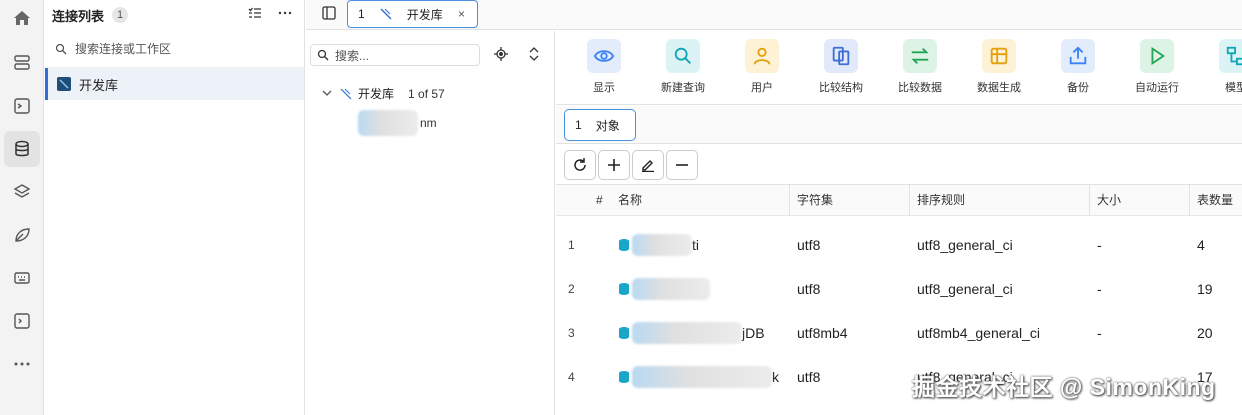 Image resolution: width=1242 pixels, height=415 pixels. Describe the element at coordinates (683, 88) in the screenshot. I see `toolbar-button-label: 新建查询` at that location.